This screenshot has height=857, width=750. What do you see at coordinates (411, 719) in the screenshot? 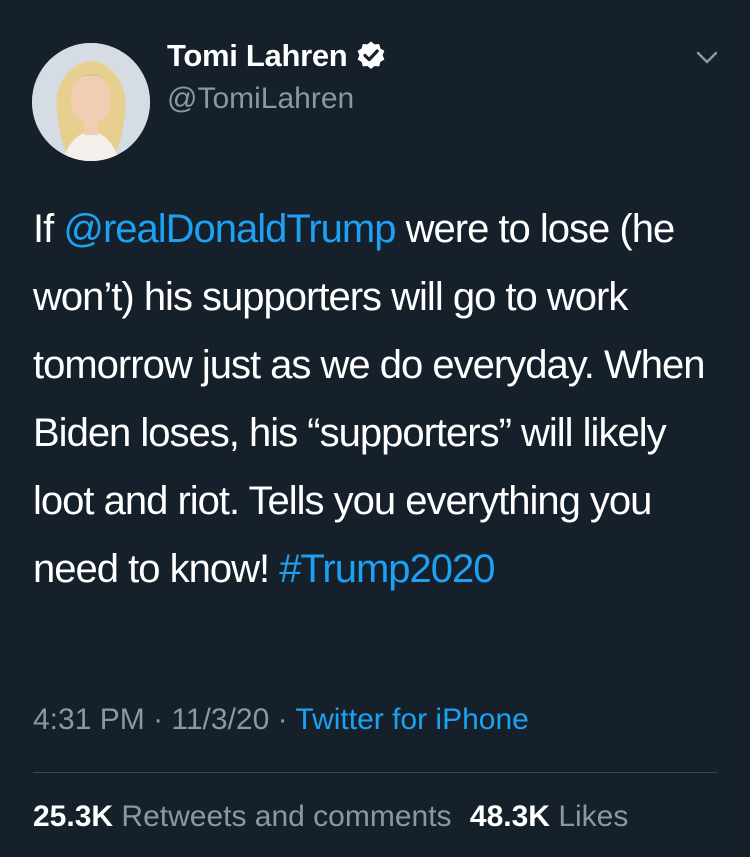
I see `tweet-source-link: Twitter for iPhone` at bounding box center [411, 719].